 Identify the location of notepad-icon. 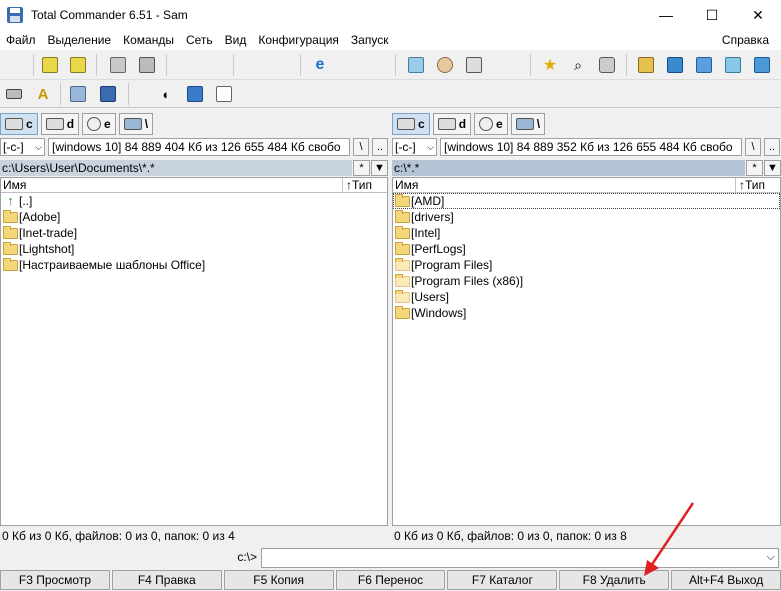
(416, 65).